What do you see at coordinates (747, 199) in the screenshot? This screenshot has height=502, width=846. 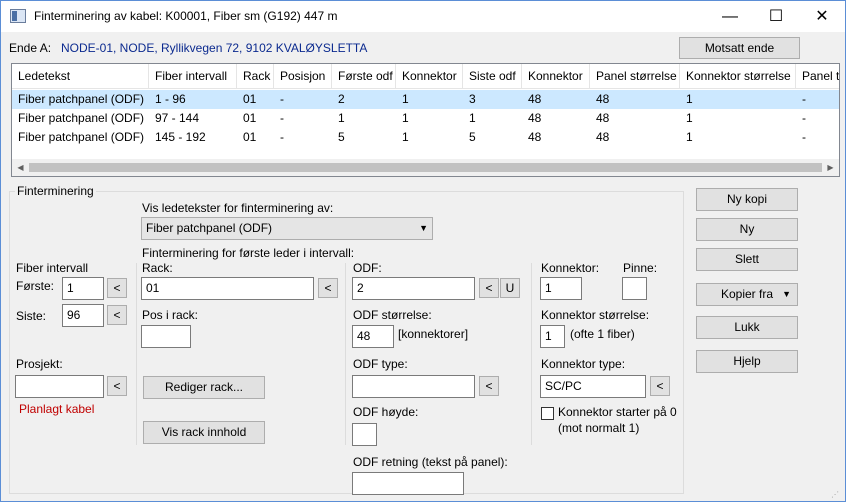 I see `ny-kopi-button: Ny kopi` at bounding box center [747, 199].